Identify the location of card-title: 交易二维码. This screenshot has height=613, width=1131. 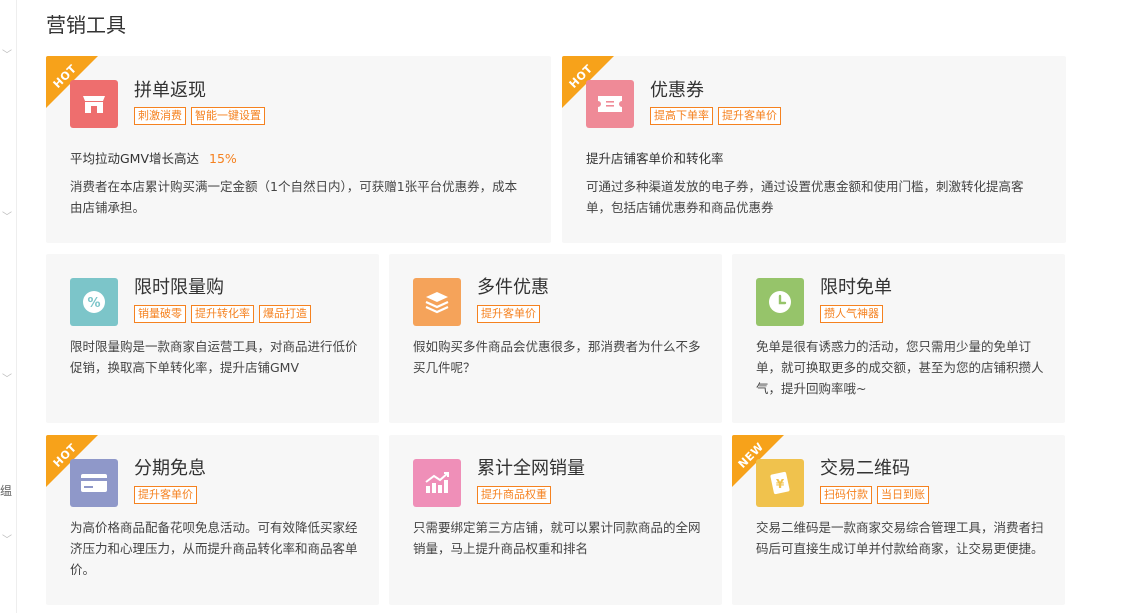
(865, 469).